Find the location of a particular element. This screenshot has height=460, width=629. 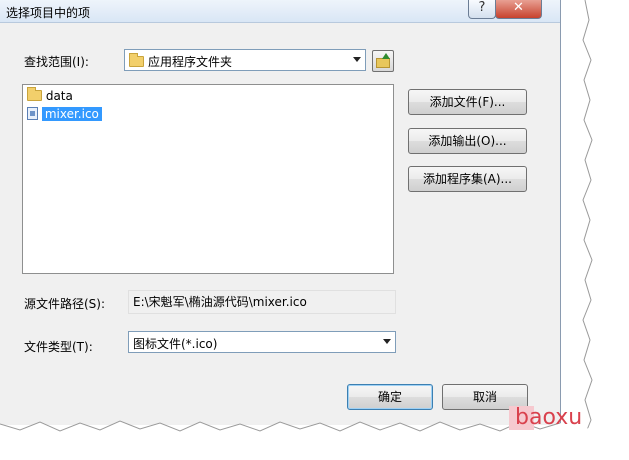

window-title: 选择项目中的项 is located at coordinates (48, 13).